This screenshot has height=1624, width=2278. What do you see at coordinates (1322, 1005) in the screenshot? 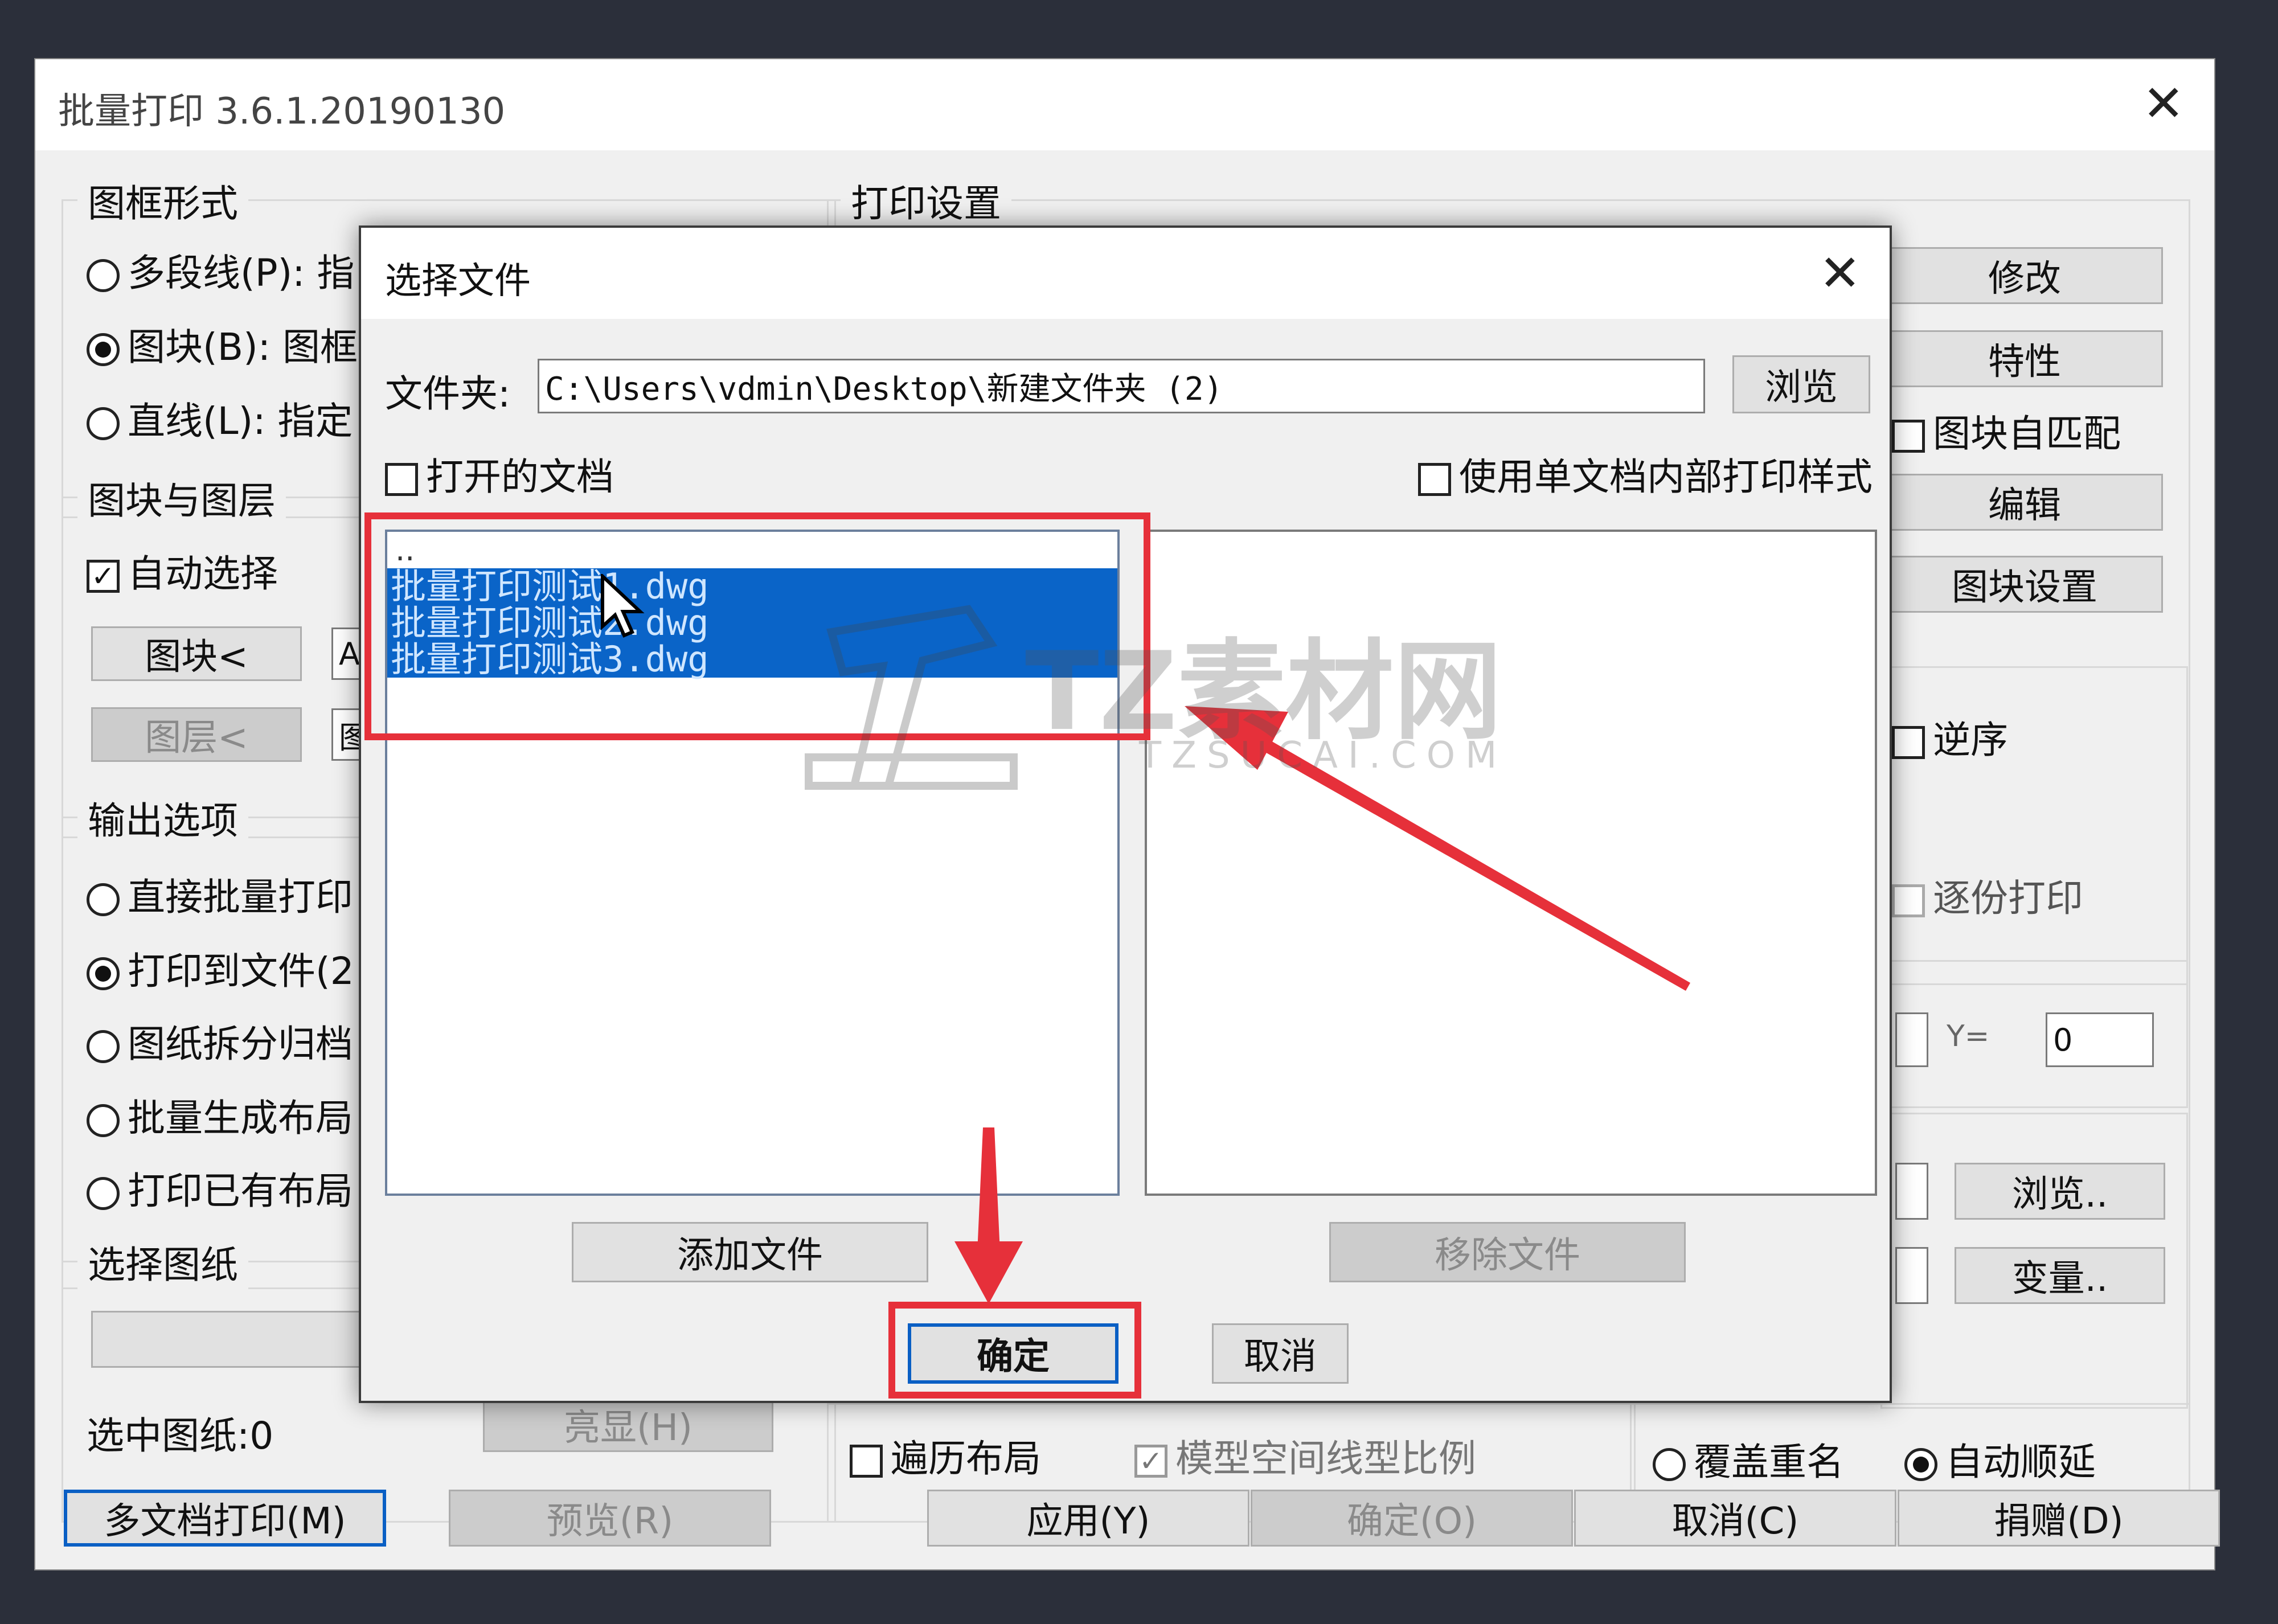
I see `annotation-arrows` at bounding box center [1322, 1005].